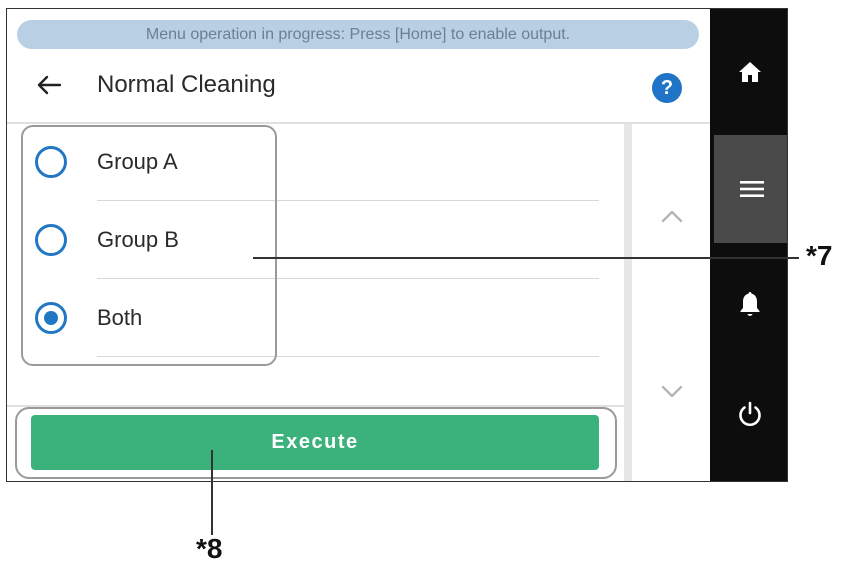 This screenshot has width=861, height=568. What do you see at coordinates (51, 318) in the screenshot?
I see `radio-both` at bounding box center [51, 318].